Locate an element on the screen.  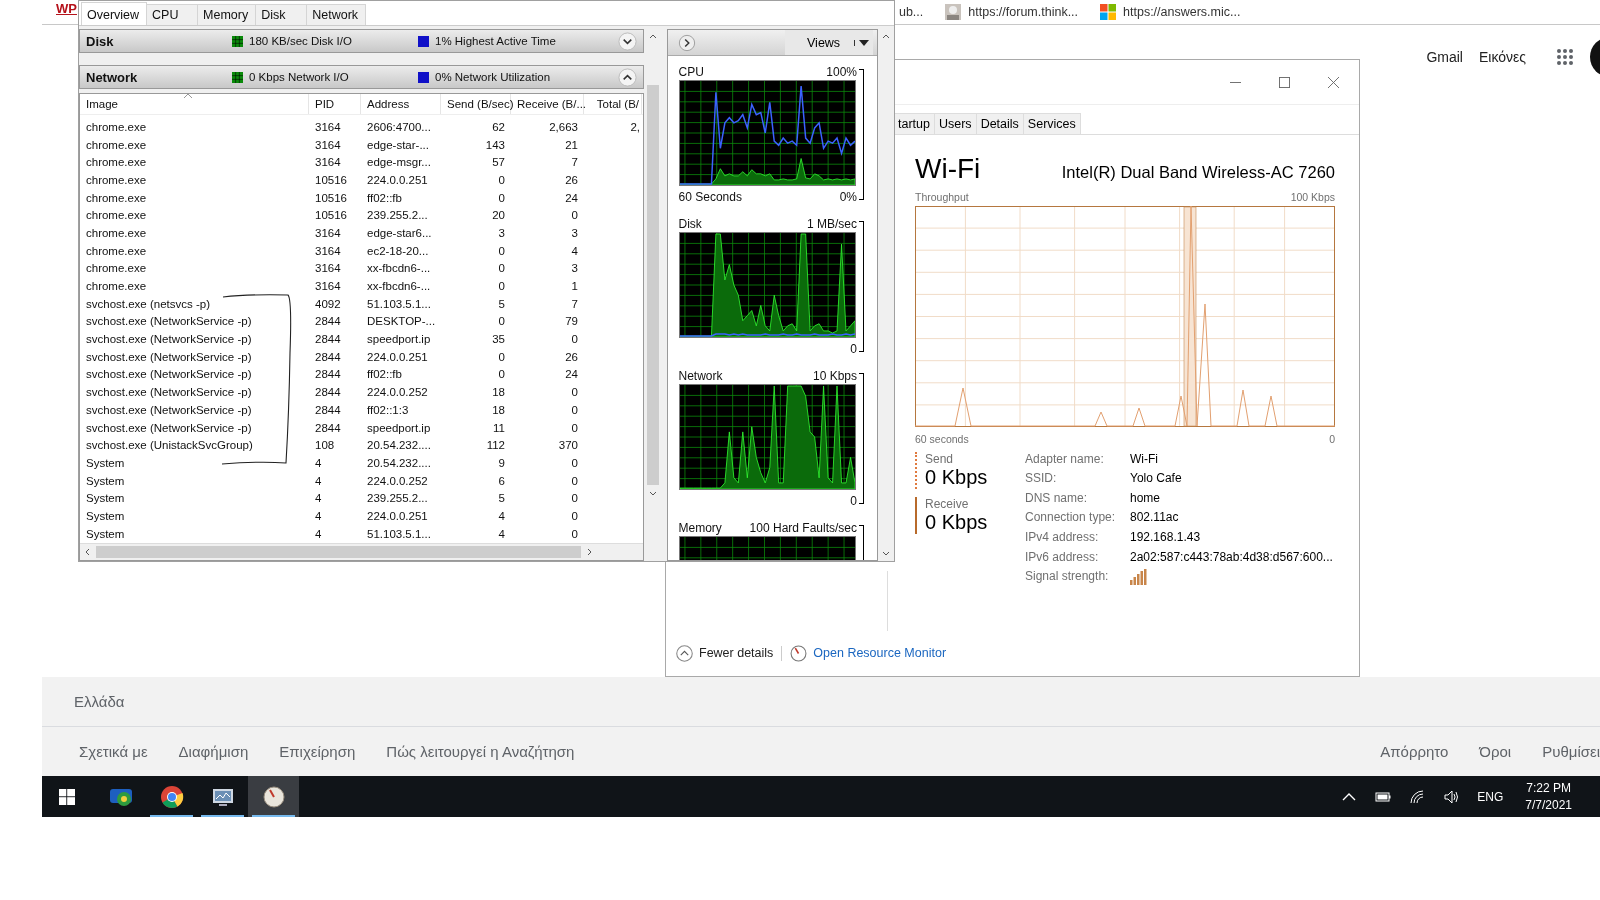
detail-value: 192.168.1.43 is located at coordinates (1166, 538).